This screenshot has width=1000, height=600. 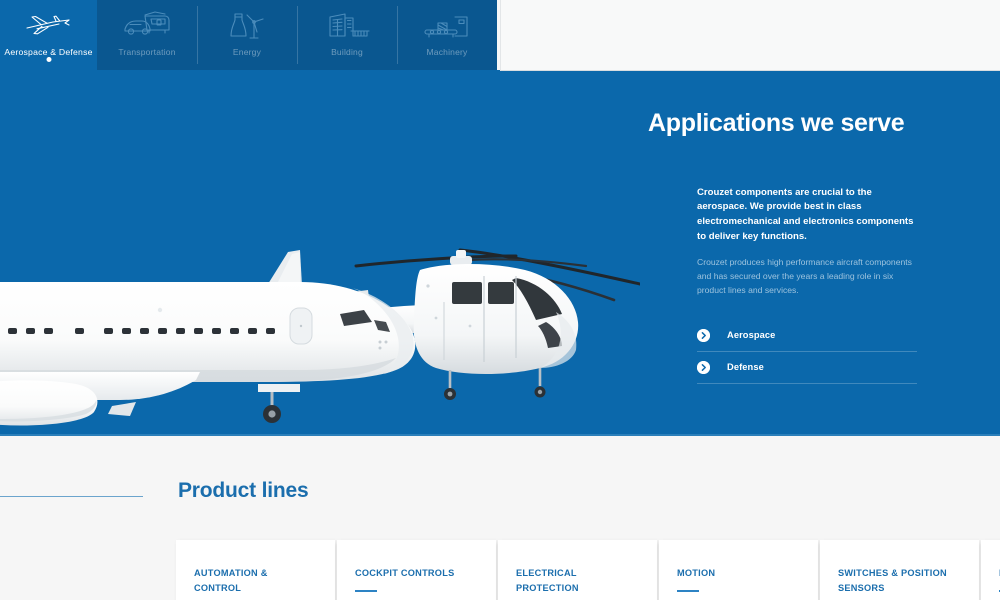 I want to click on product-card-title: ELECTRICAL PROTECTION, so click(x=547, y=580).